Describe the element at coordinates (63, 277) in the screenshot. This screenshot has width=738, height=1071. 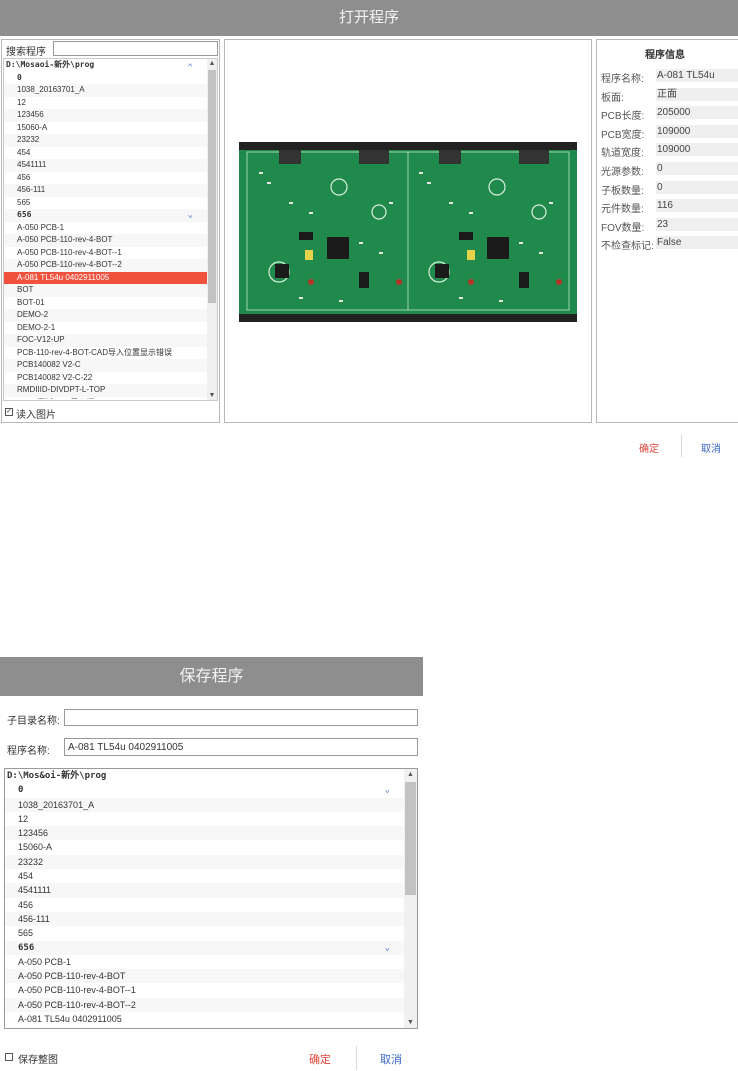
I see `list-item-label: A-081 TL54u 0402911005` at that location.